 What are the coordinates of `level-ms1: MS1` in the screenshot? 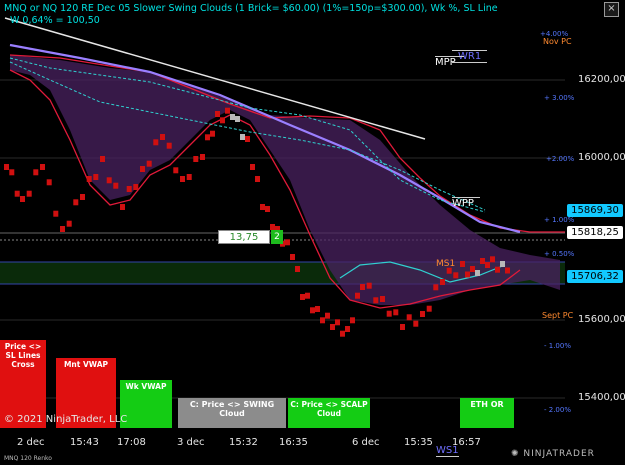 It's located at (446, 264).